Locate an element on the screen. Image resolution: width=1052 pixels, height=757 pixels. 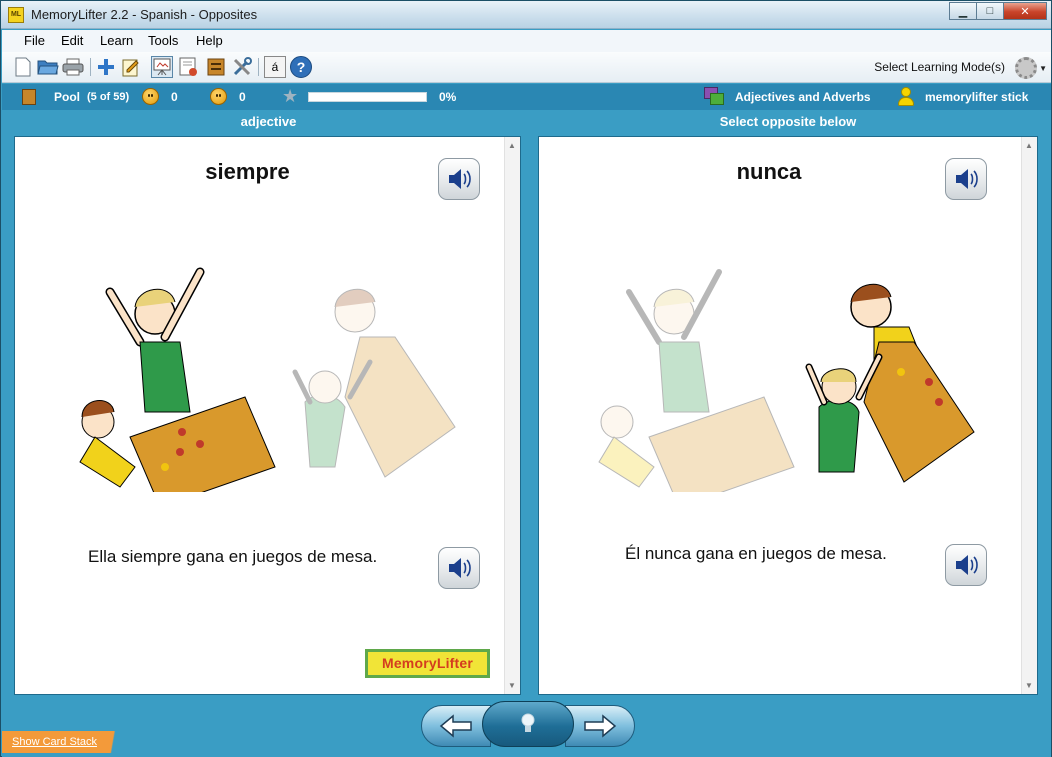
user-name: memorylifter stick is located at coordinates (976, 97).